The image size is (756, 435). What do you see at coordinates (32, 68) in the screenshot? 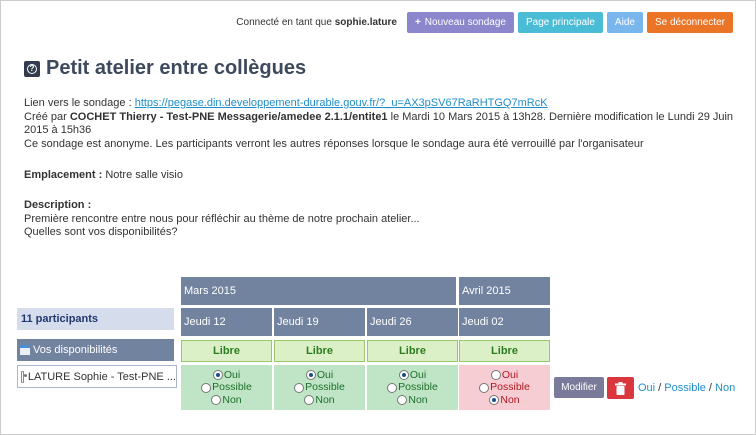
I see `poll-icon: ?` at bounding box center [32, 68].